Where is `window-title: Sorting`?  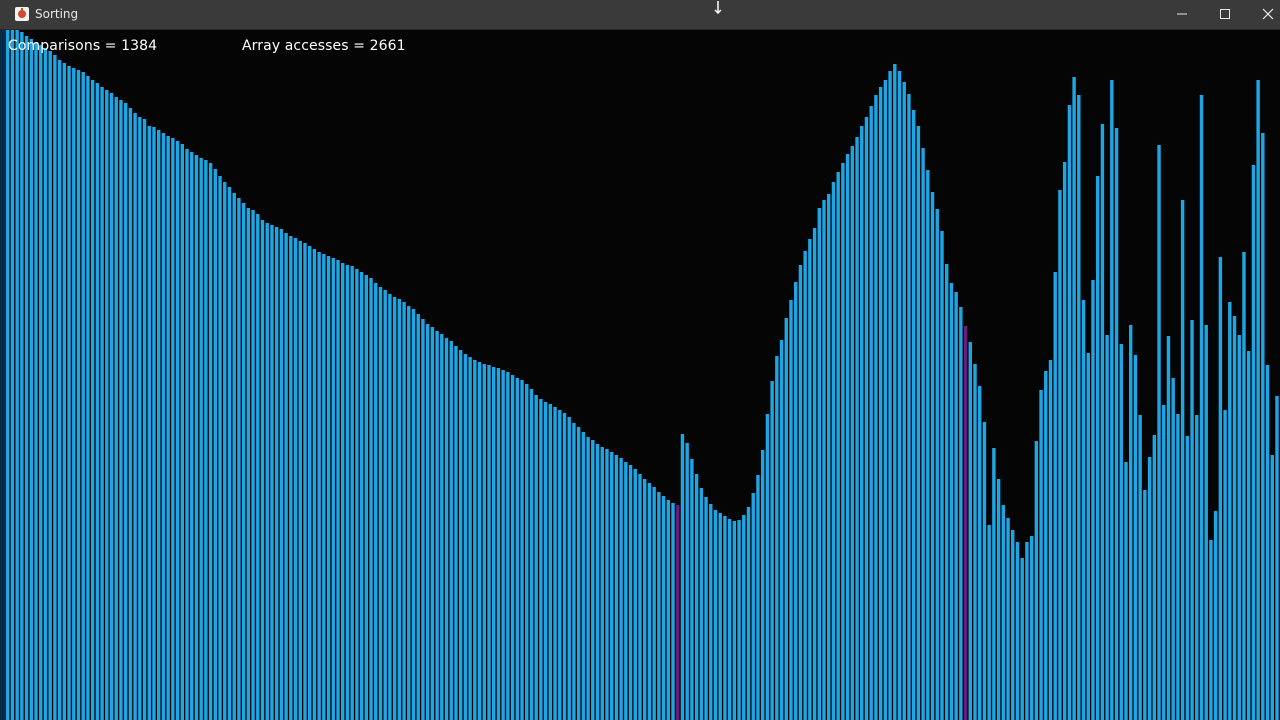 window-title: Sorting is located at coordinates (57, 14).